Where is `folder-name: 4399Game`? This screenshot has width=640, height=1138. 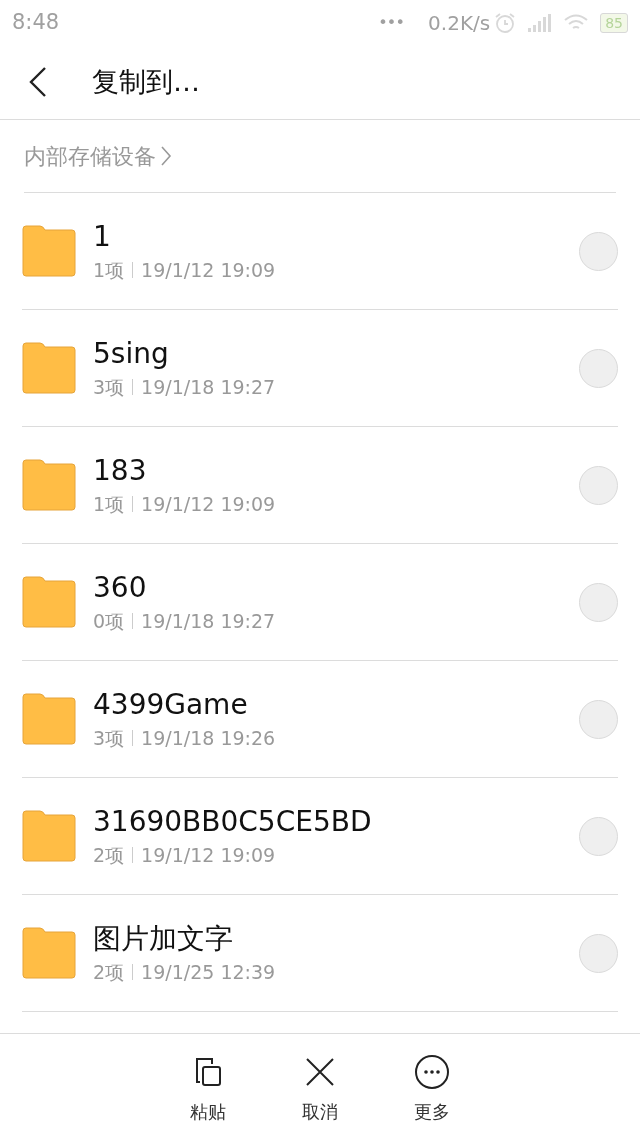 folder-name: 4399Game is located at coordinates (336, 704).